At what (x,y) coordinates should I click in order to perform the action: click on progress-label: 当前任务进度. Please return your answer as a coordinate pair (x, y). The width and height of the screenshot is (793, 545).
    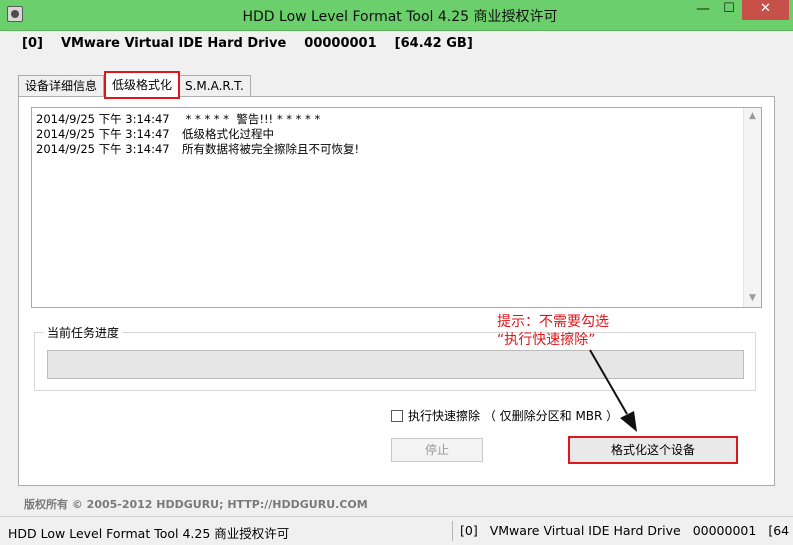
    Looking at the image, I should click on (83, 332).